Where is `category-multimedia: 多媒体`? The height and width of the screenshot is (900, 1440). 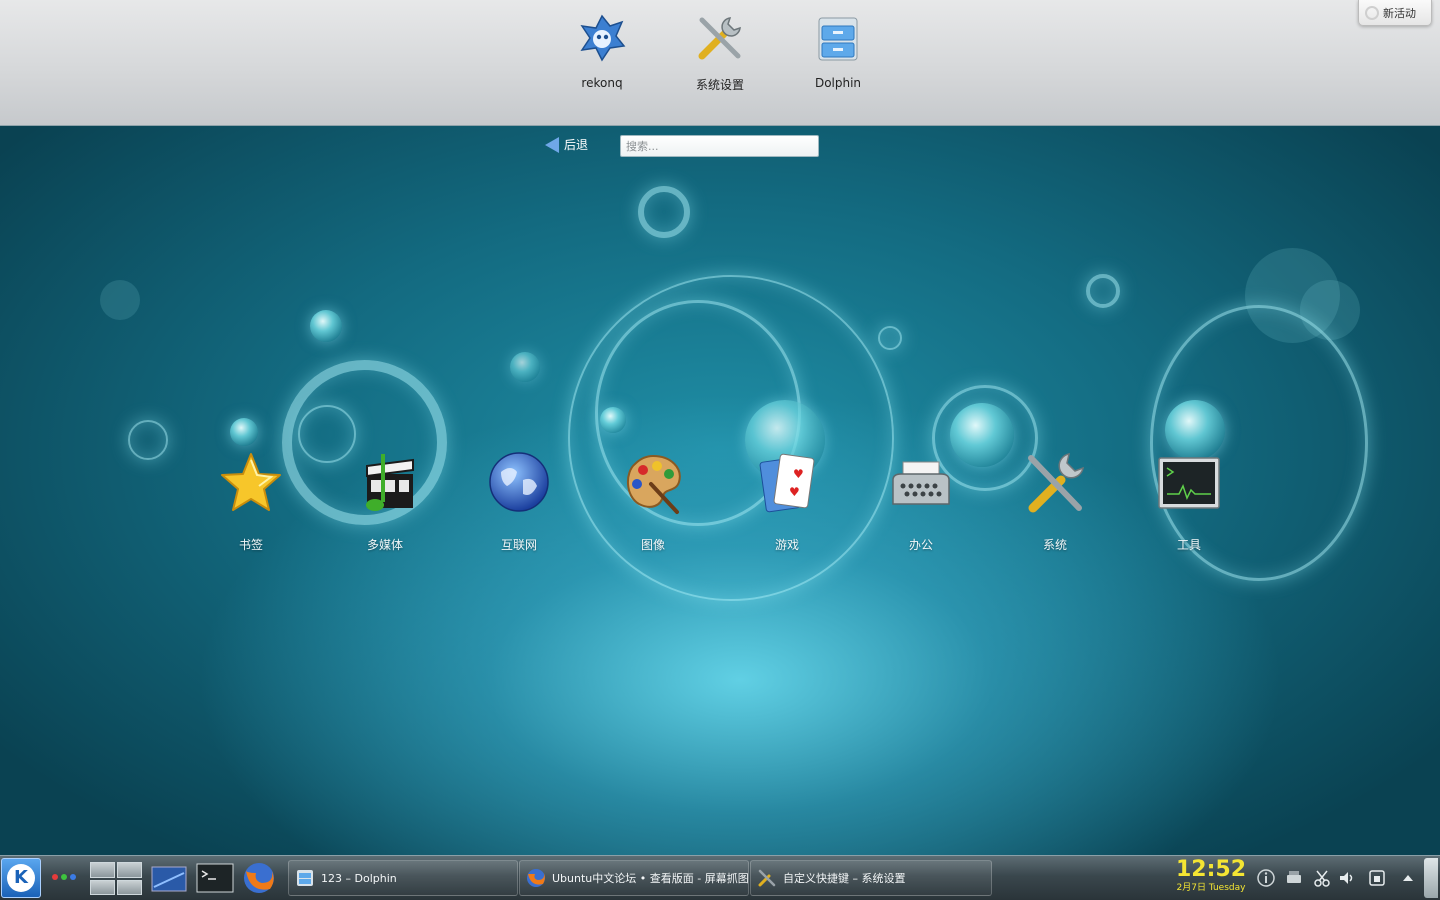 category-multimedia: 多媒体 is located at coordinates (385, 501).